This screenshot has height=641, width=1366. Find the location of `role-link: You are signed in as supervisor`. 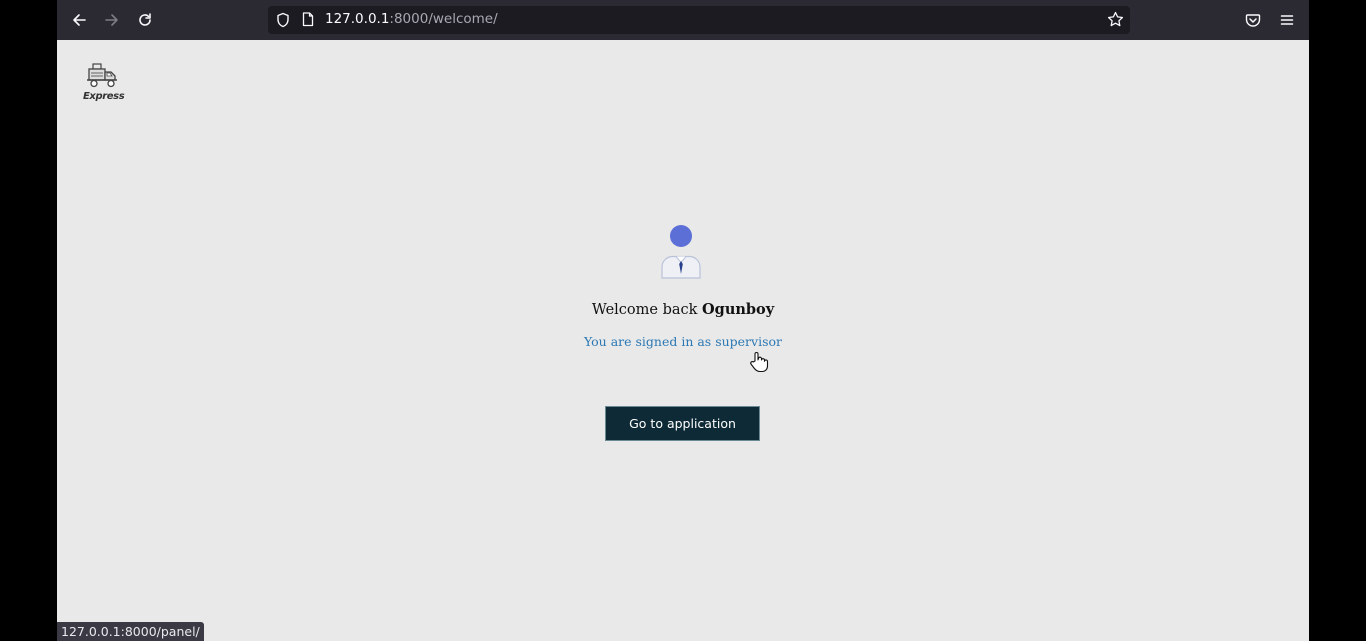

role-link: You are signed in as supervisor is located at coordinates (683, 341).